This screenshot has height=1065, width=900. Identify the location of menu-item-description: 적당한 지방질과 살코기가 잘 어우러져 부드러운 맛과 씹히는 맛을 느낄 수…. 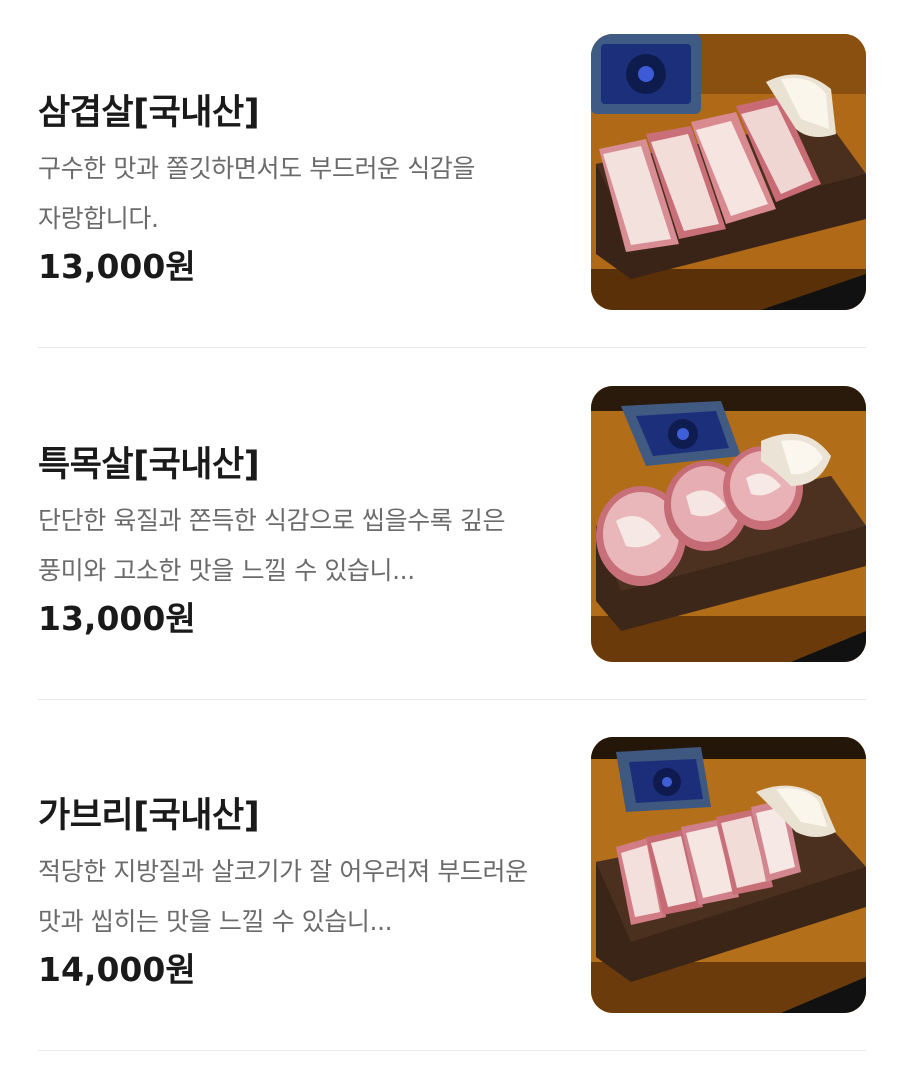
(283, 896).